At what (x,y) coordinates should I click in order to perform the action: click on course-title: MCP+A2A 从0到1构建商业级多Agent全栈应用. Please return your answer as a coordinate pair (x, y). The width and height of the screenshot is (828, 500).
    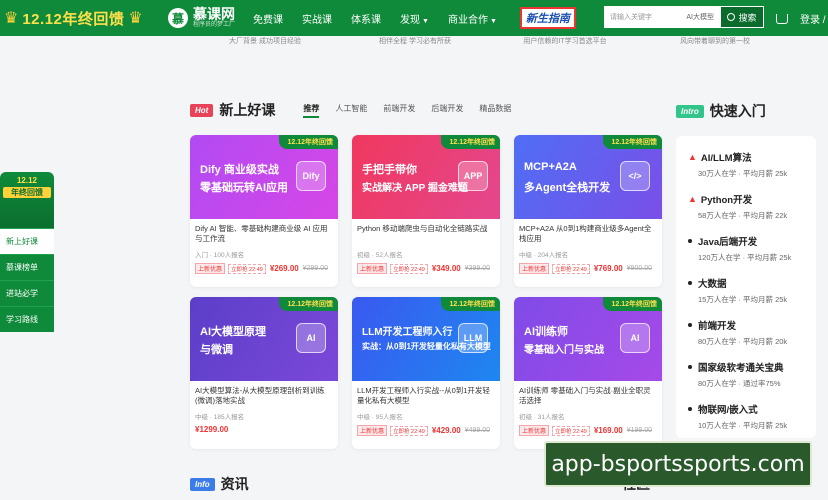
    Looking at the image, I should click on (585, 233).